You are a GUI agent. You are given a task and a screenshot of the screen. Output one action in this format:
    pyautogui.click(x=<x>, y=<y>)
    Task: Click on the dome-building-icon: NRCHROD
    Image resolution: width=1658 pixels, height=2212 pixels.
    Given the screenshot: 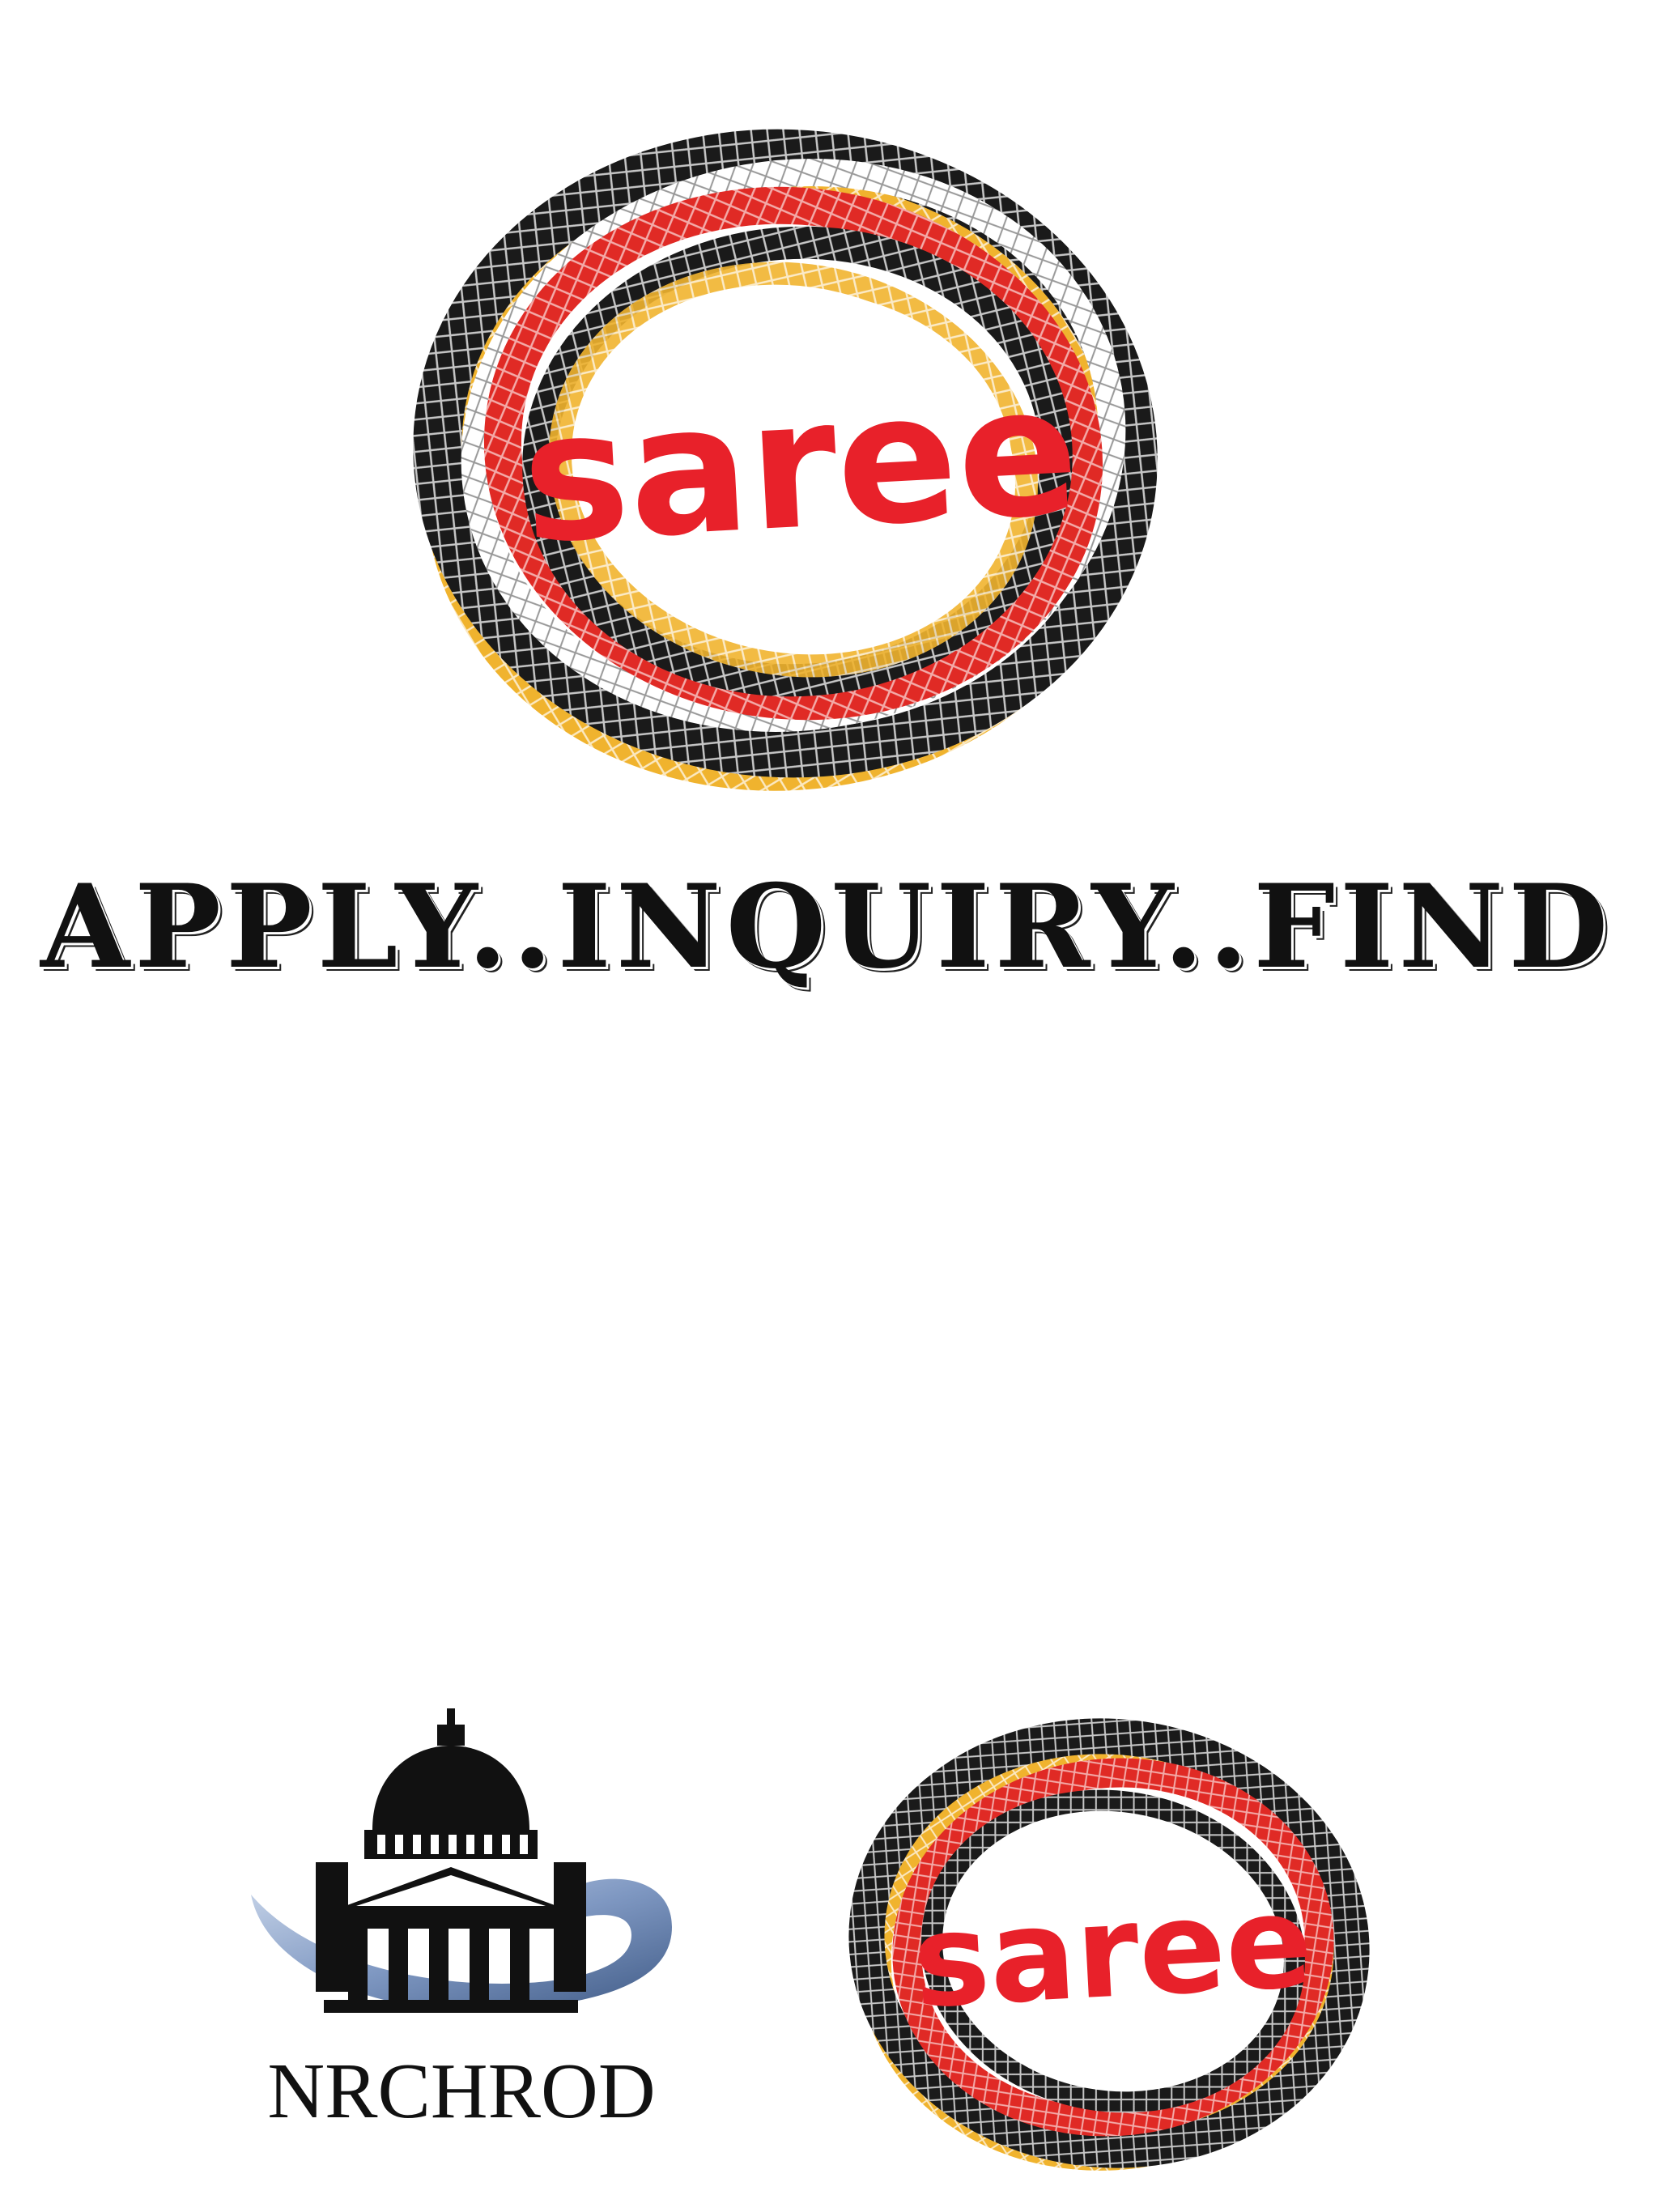 What is the action you would take?
    pyautogui.click(x=461, y=1922)
    